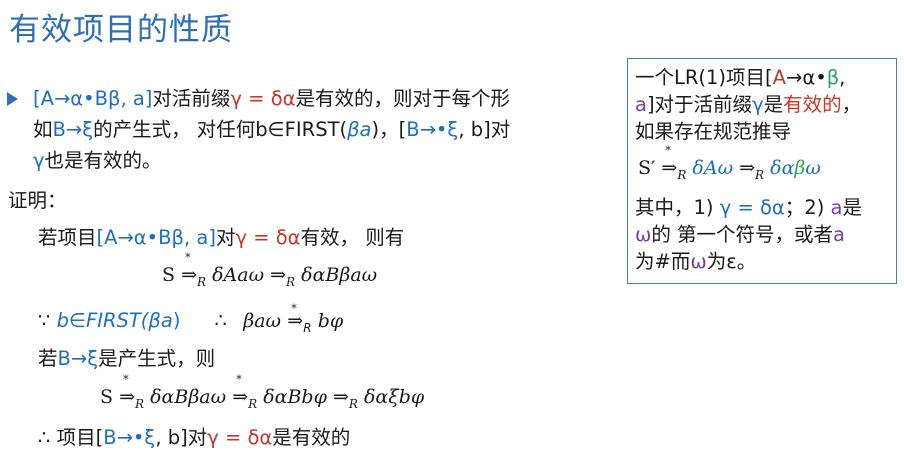  What do you see at coordinates (157, 358) in the screenshot?
I see `text: 是产生式，则` at bounding box center [157, 358].